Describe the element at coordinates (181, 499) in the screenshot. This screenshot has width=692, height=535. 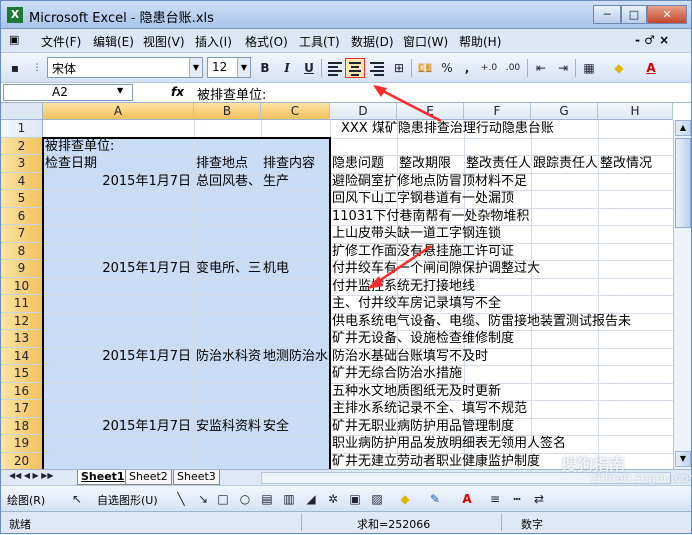
I see `line-tool-icon: ╲` at that location.